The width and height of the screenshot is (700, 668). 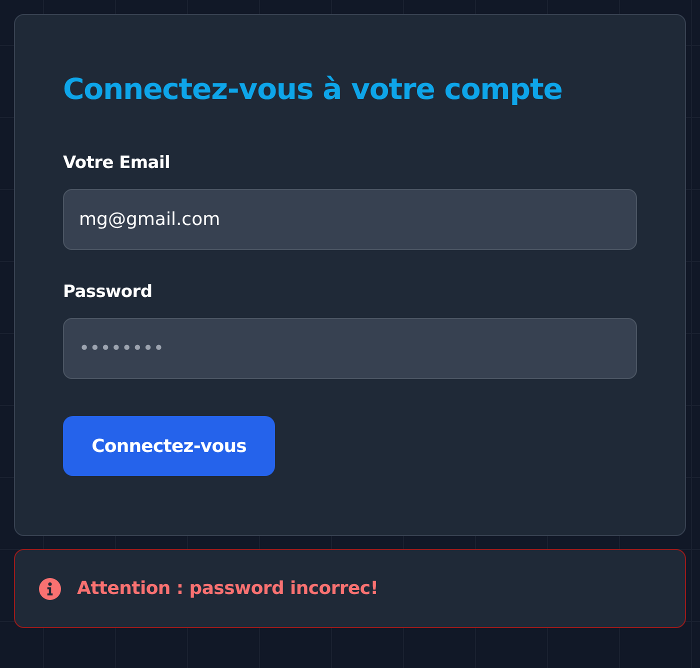 What do you see at coordinates (227, 588) in the screenshot?
I see `error-message: Attention : password incorrec!` at bounding box center [227, 588].